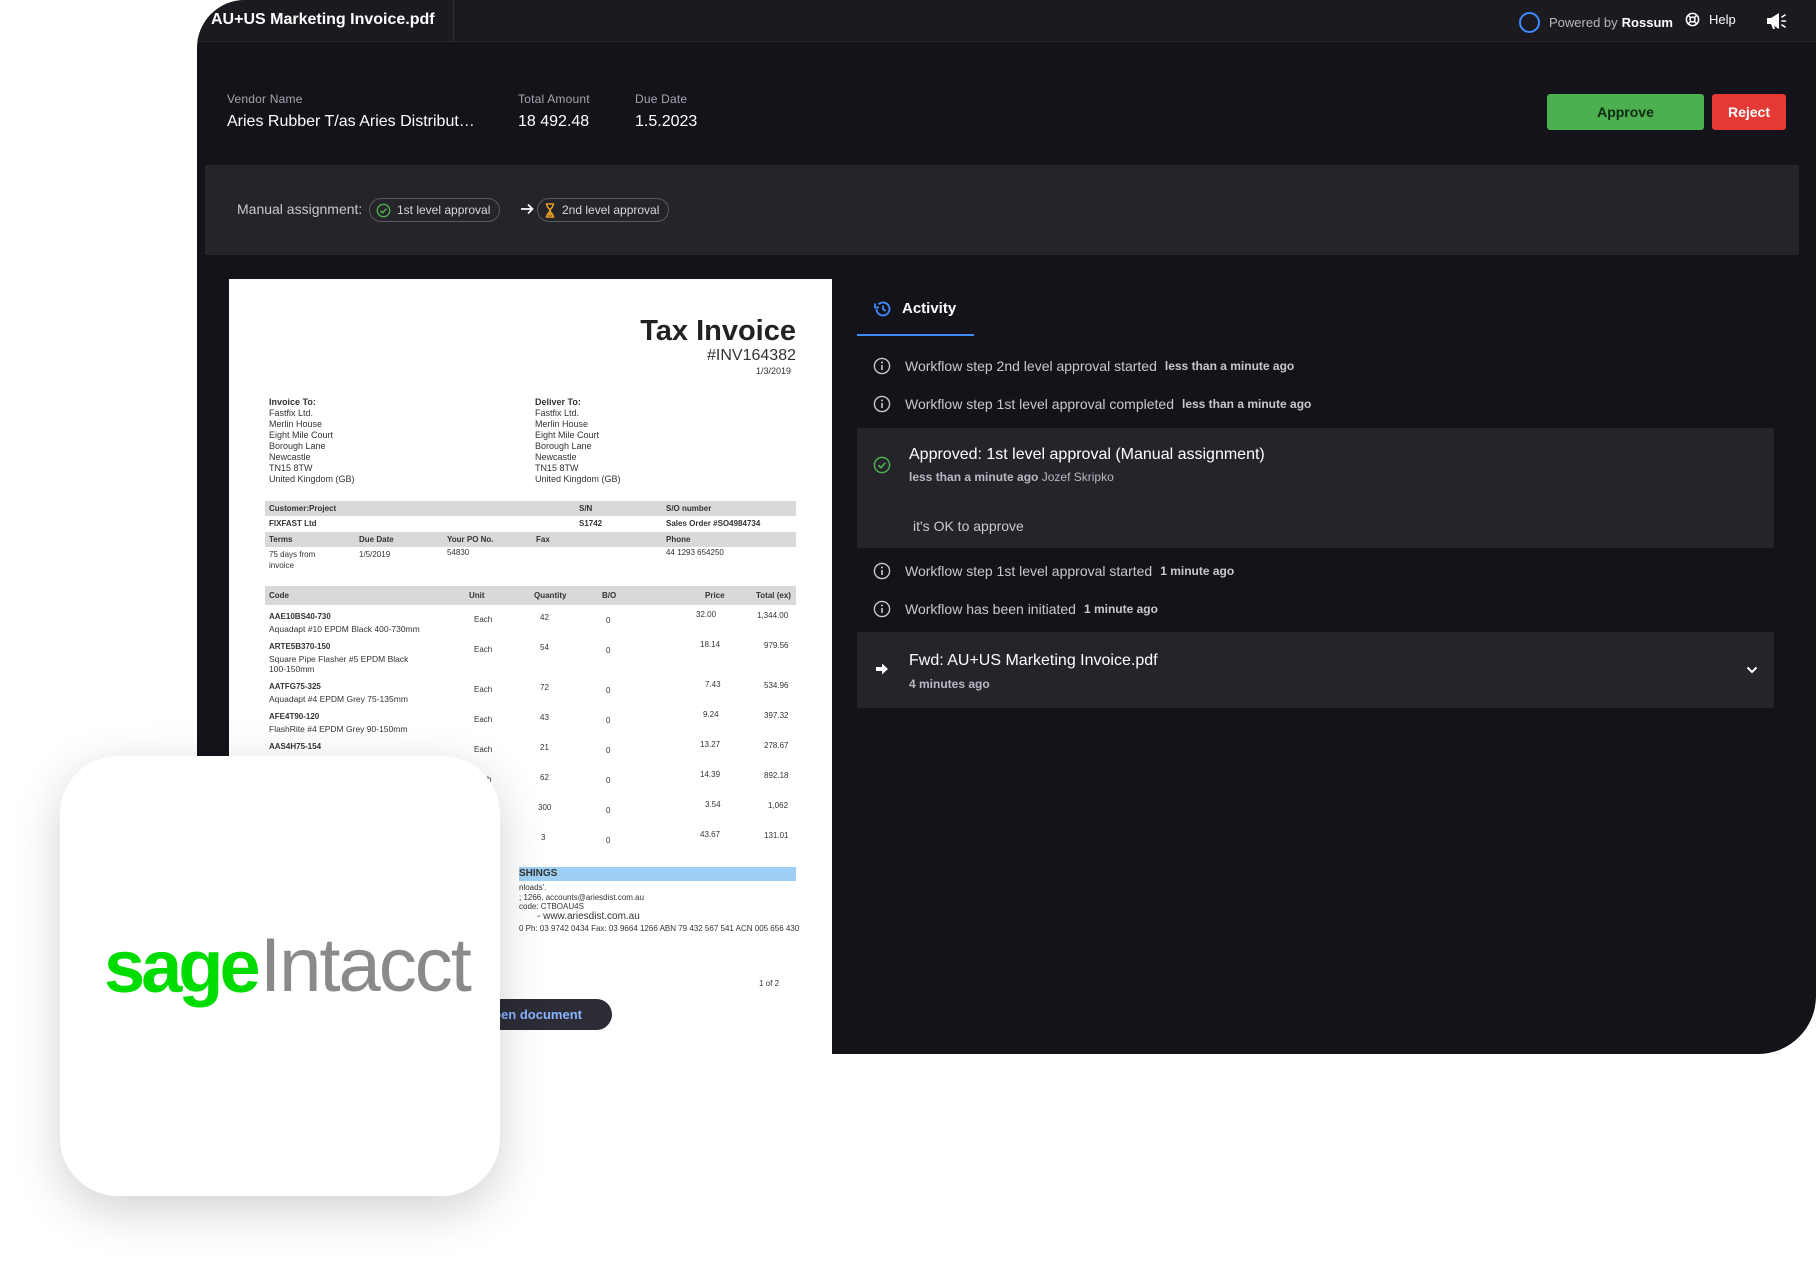  Describe the element at coordinates (678, 539) in the screenshot. I see `terms-header: Phone` at that location.